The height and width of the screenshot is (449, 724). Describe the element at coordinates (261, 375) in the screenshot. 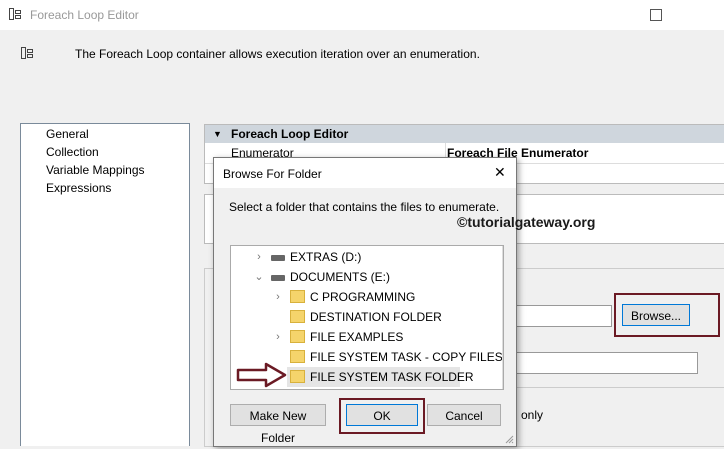

I see `pointer-arrow-icon` at that location.